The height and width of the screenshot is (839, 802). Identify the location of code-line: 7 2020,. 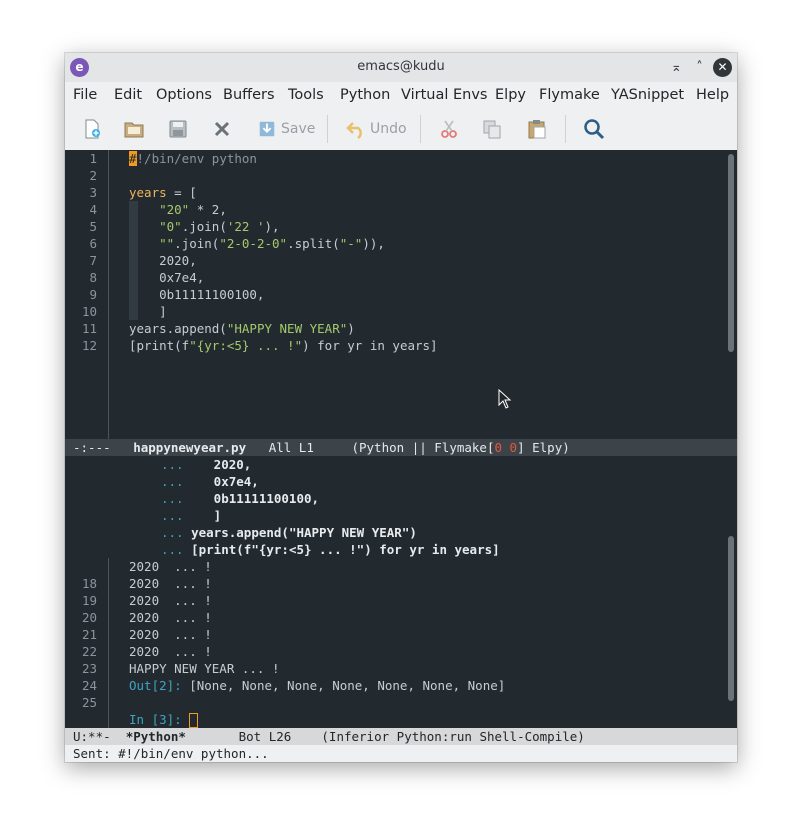
(143, 260).